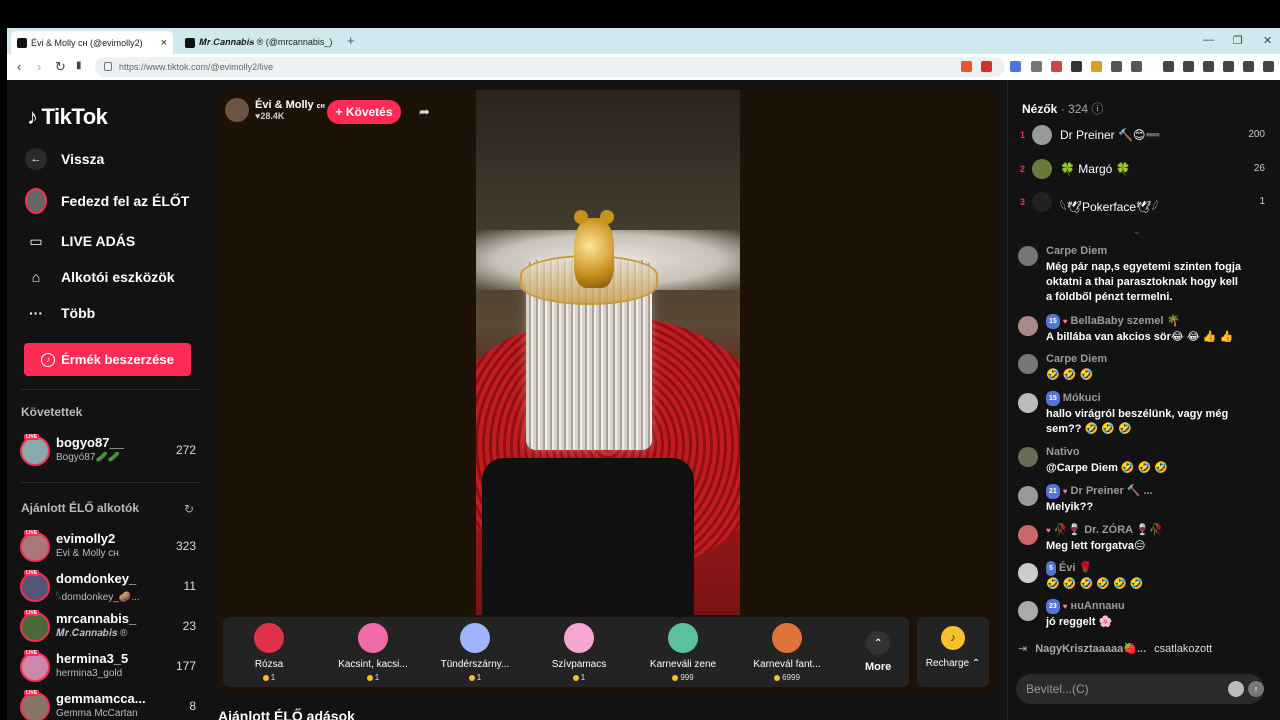 Image resolution: width=1280 pixels, height=720 pixels. I want to click on gift-item: Kacsint, kacsi... 1, so click(373, 652).